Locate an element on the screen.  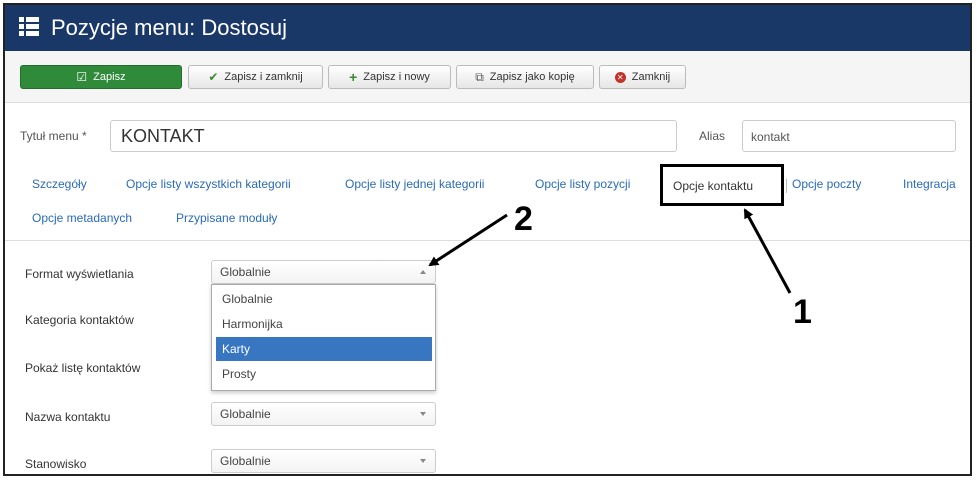
tab-single-category-options: Opcje listy jednej kategorii is located at coordinates (414, 184).